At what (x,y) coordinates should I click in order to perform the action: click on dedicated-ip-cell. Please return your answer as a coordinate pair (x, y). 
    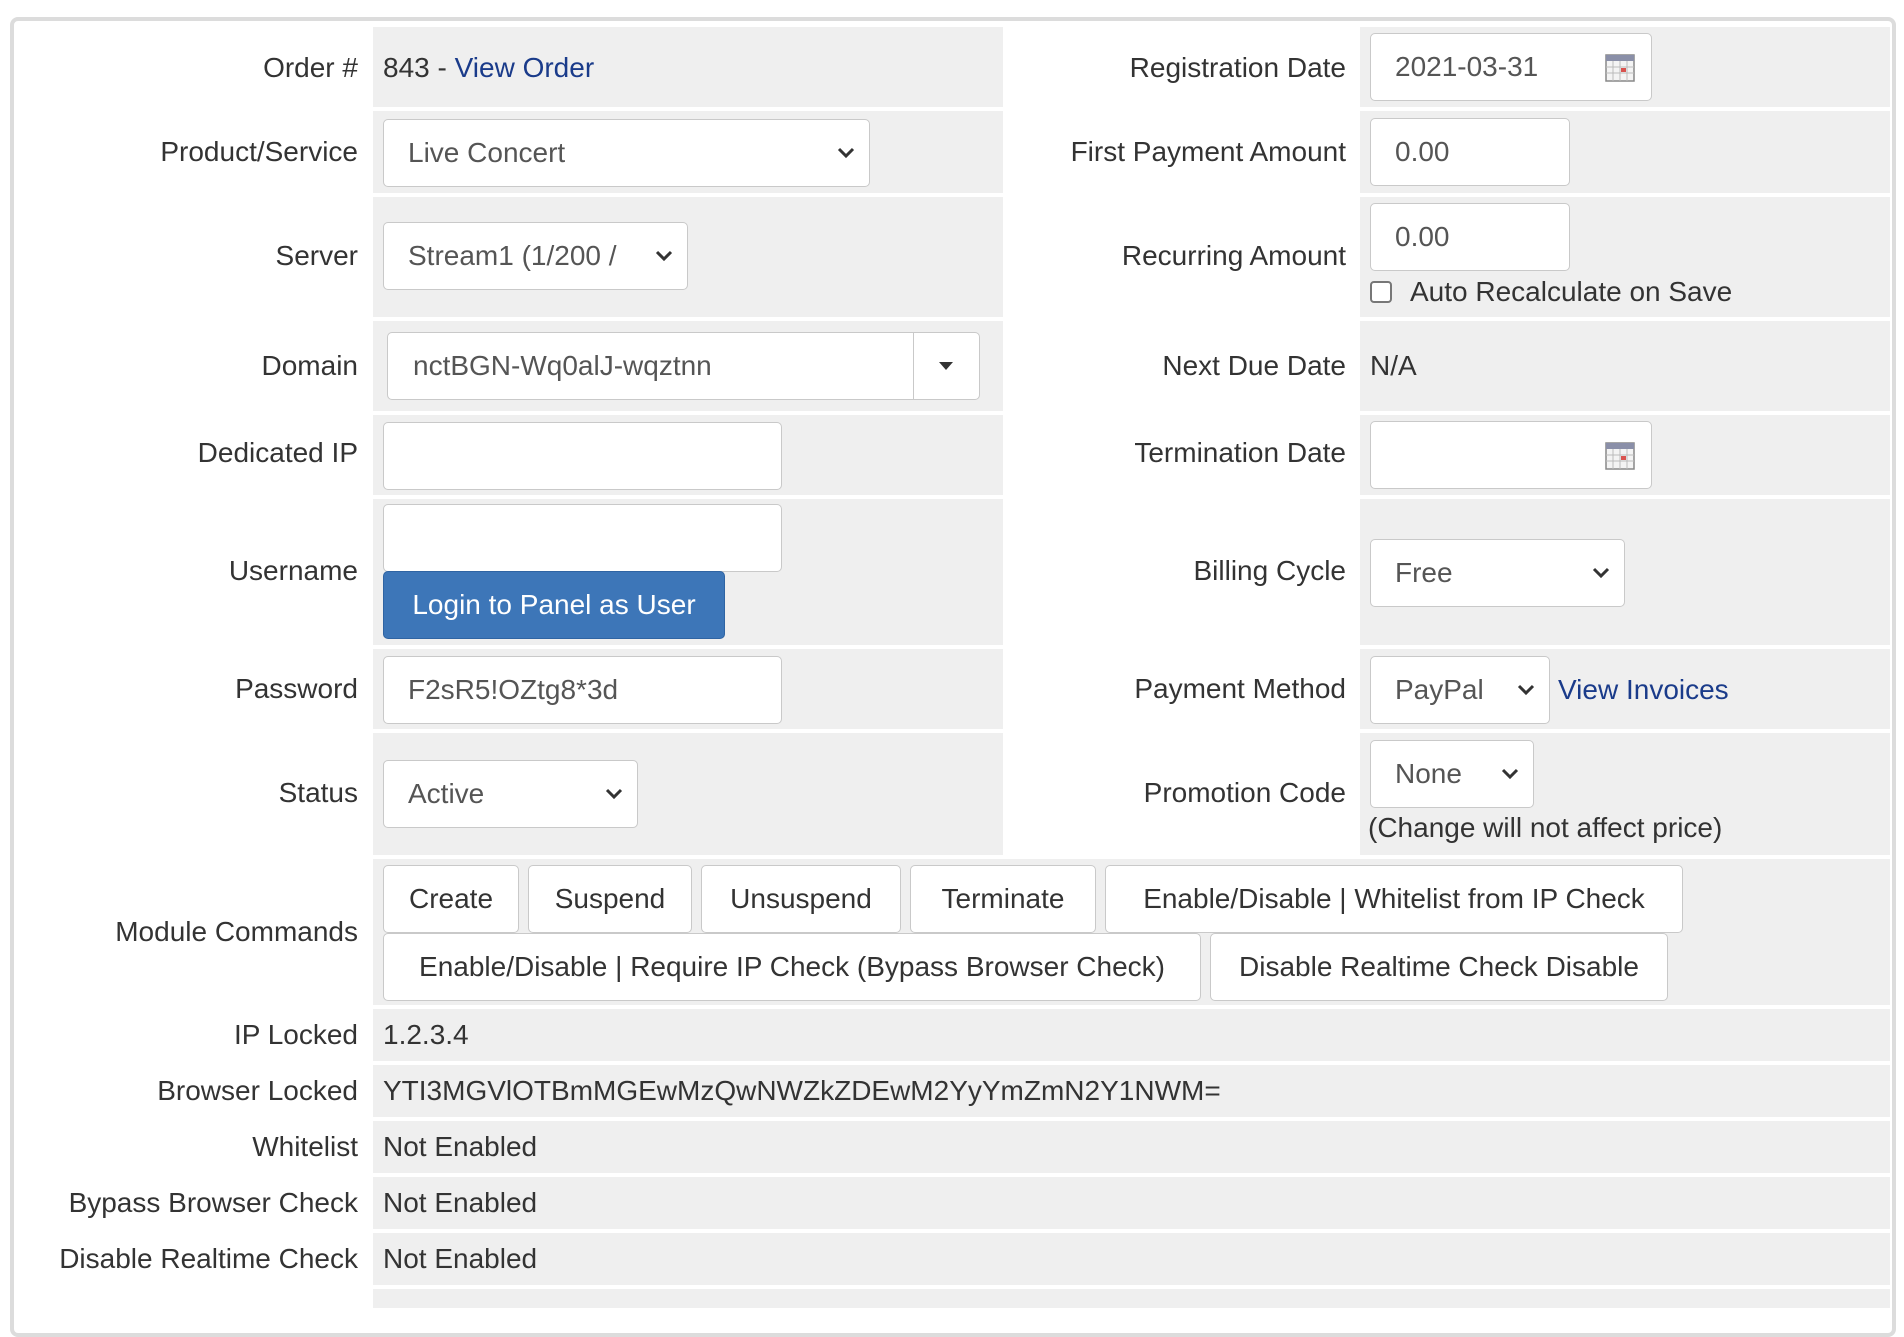
    Looking at the image, I should click on (688, 455).